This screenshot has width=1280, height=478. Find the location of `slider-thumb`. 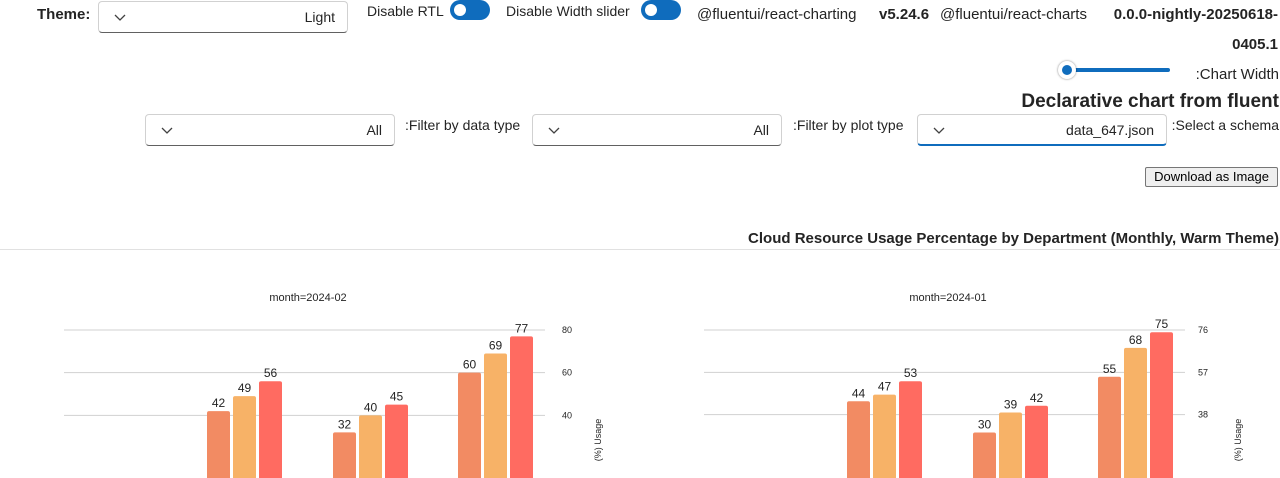

slider-thumb is located at coordinates (1067, 70).